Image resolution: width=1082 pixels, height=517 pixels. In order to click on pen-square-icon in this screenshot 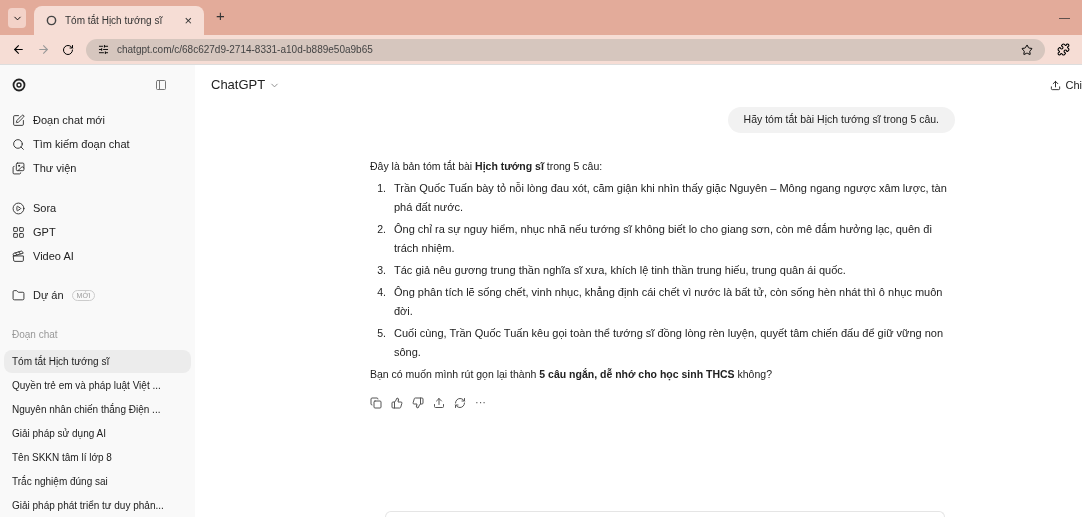, I will do `click(18, 120)`.